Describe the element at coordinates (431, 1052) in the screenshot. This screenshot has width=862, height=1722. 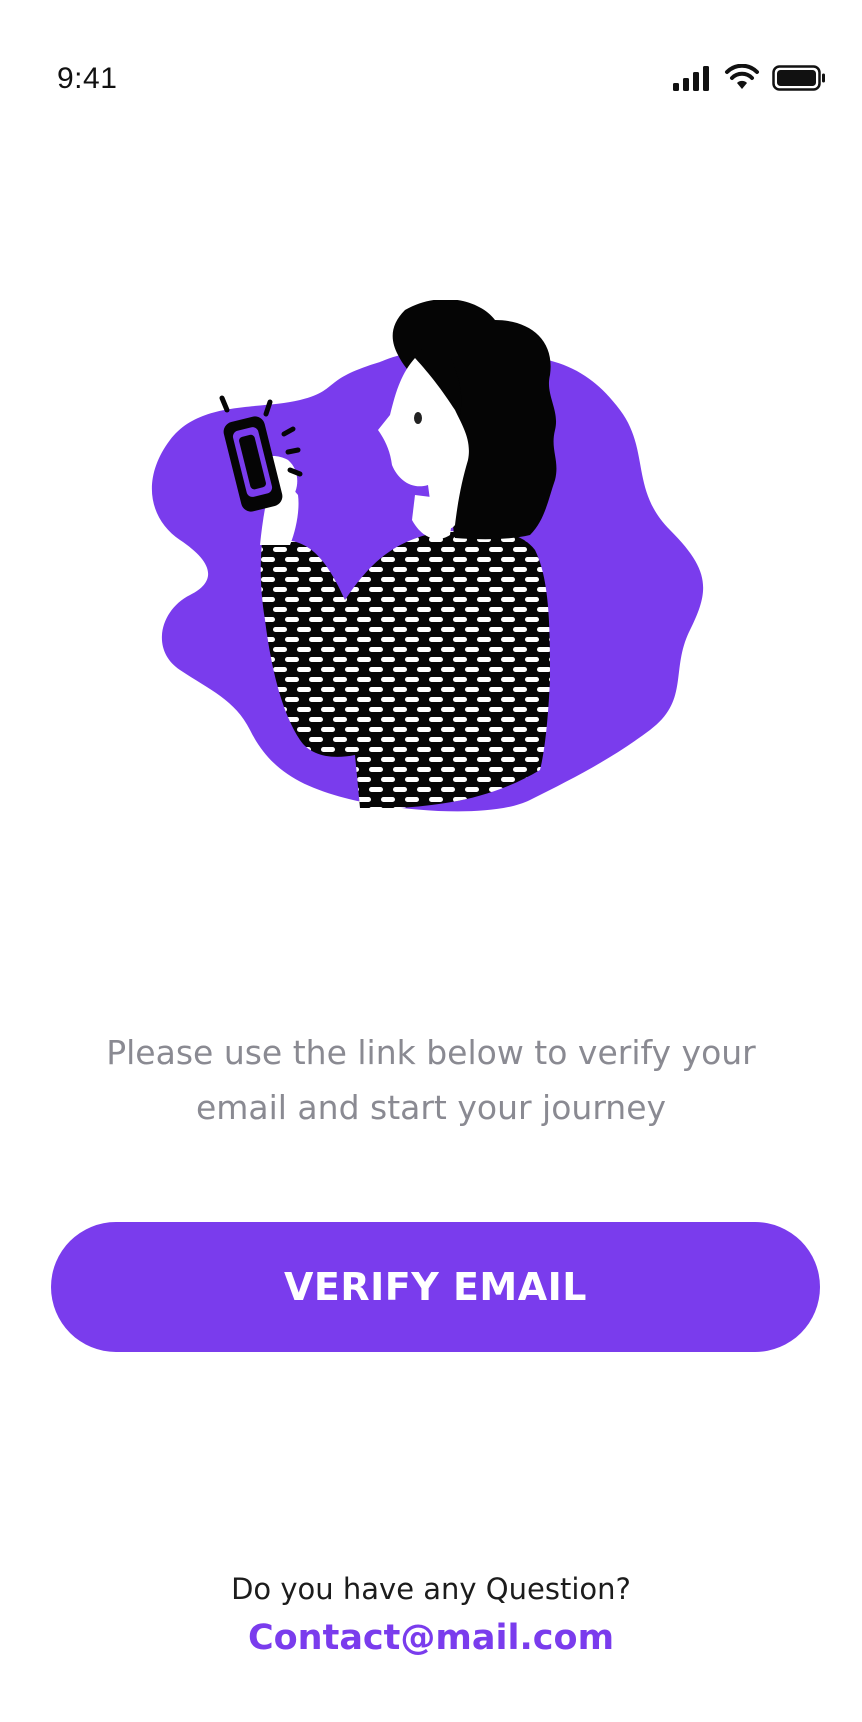
I see `message-line-1: Please use the link below to verify your` at that location.